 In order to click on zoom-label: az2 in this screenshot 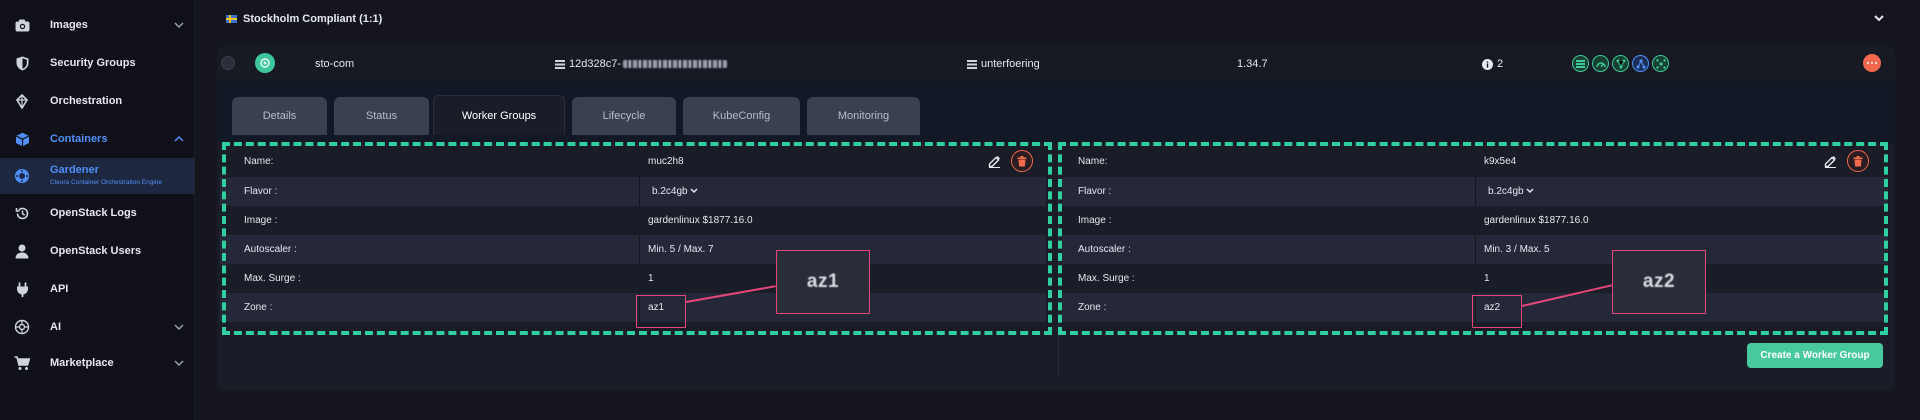, I will do `click(1659, 281)`.